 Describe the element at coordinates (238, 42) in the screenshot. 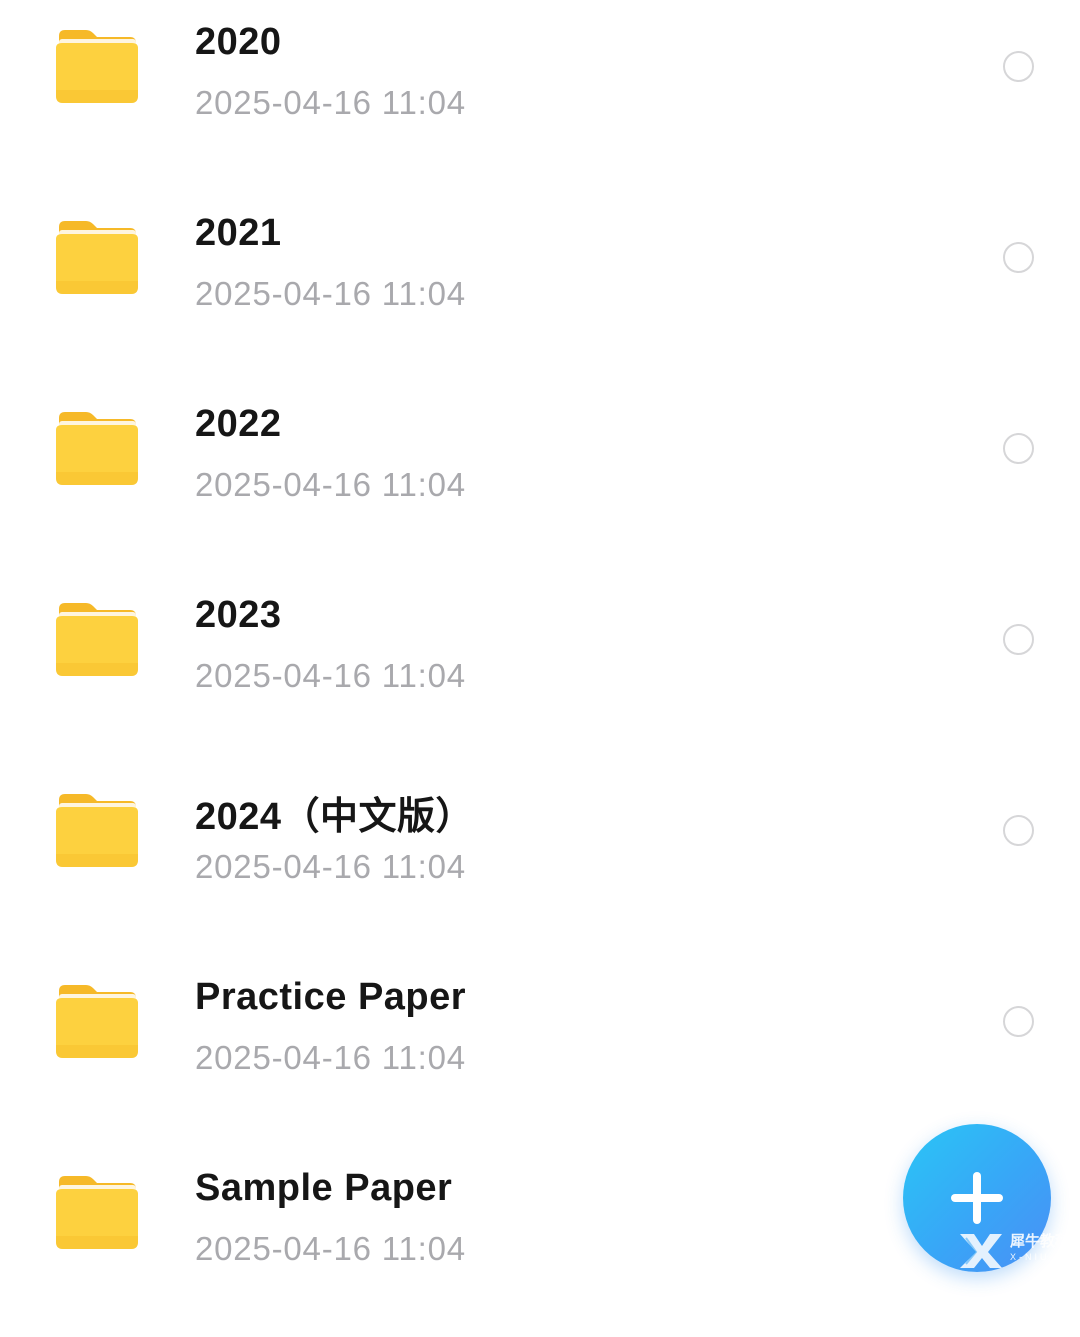

I see `file-name: 2020` at that location.